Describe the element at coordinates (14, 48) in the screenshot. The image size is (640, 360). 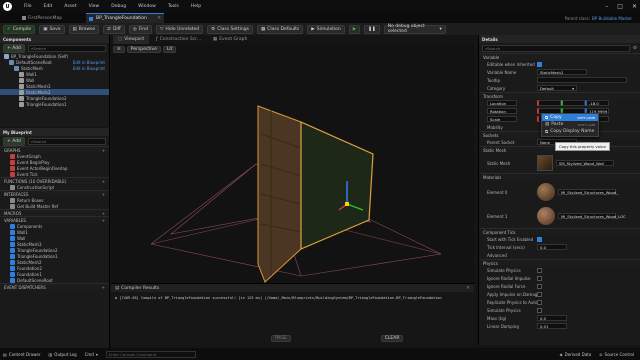
I see `add-component-button: + Add` at that location.